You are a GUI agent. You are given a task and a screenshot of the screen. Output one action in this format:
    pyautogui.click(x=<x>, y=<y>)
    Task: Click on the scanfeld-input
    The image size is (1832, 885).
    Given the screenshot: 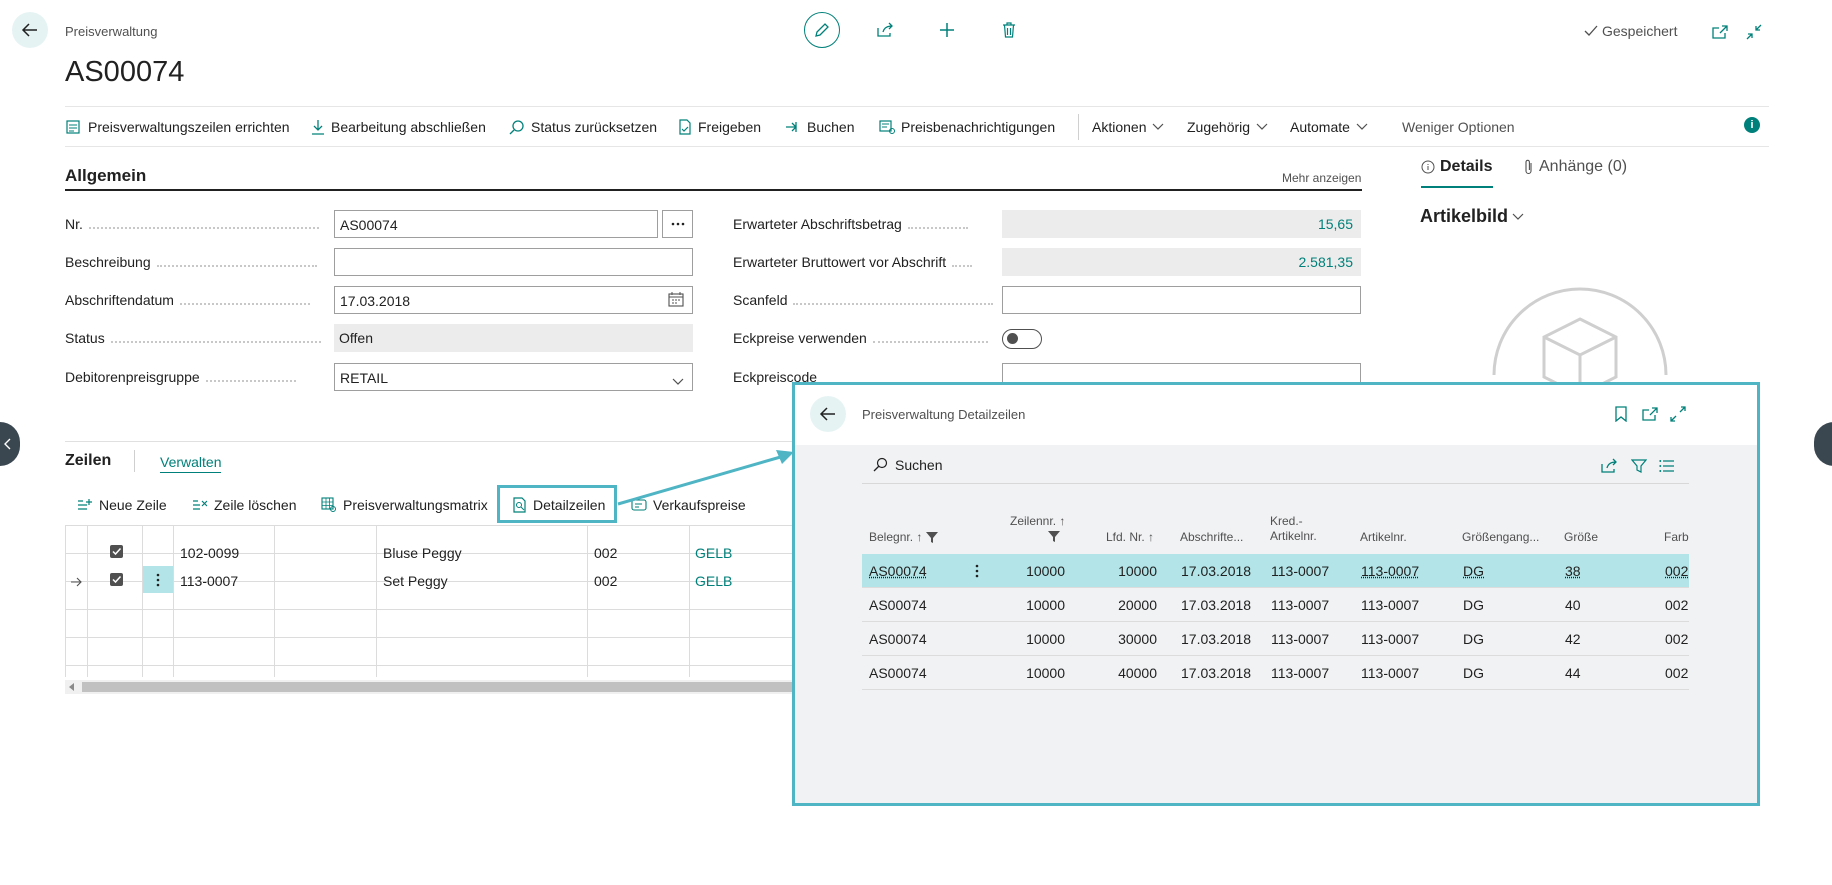 What is the action you would take?
    pyautogui.click(x=1181, y=300)
    